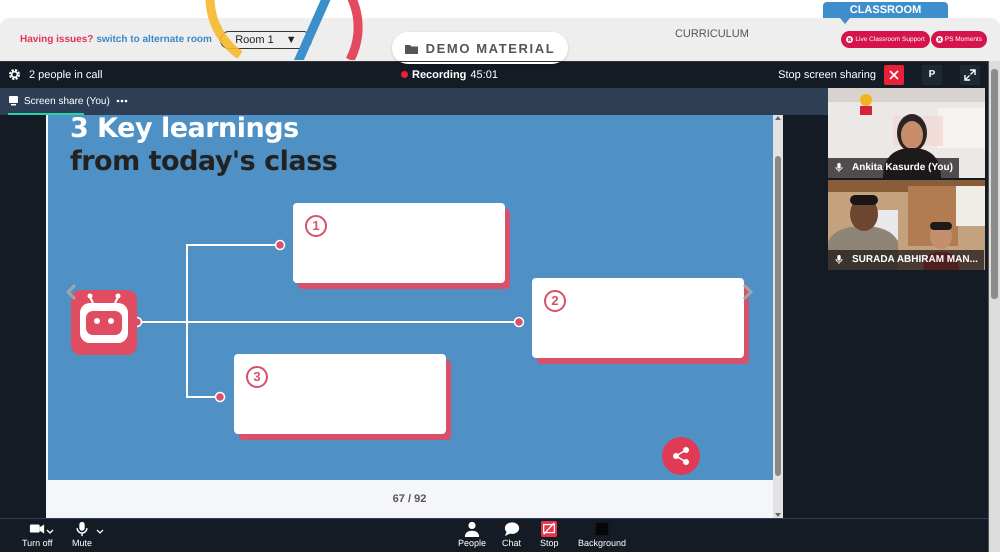 The width and height of the screenshot is (1000, 552). What do you see at coordinates (827, 74) in the screenshot?
I see `stop-sharing-label: Stop screen sharing` at bounding box center [827, 74].